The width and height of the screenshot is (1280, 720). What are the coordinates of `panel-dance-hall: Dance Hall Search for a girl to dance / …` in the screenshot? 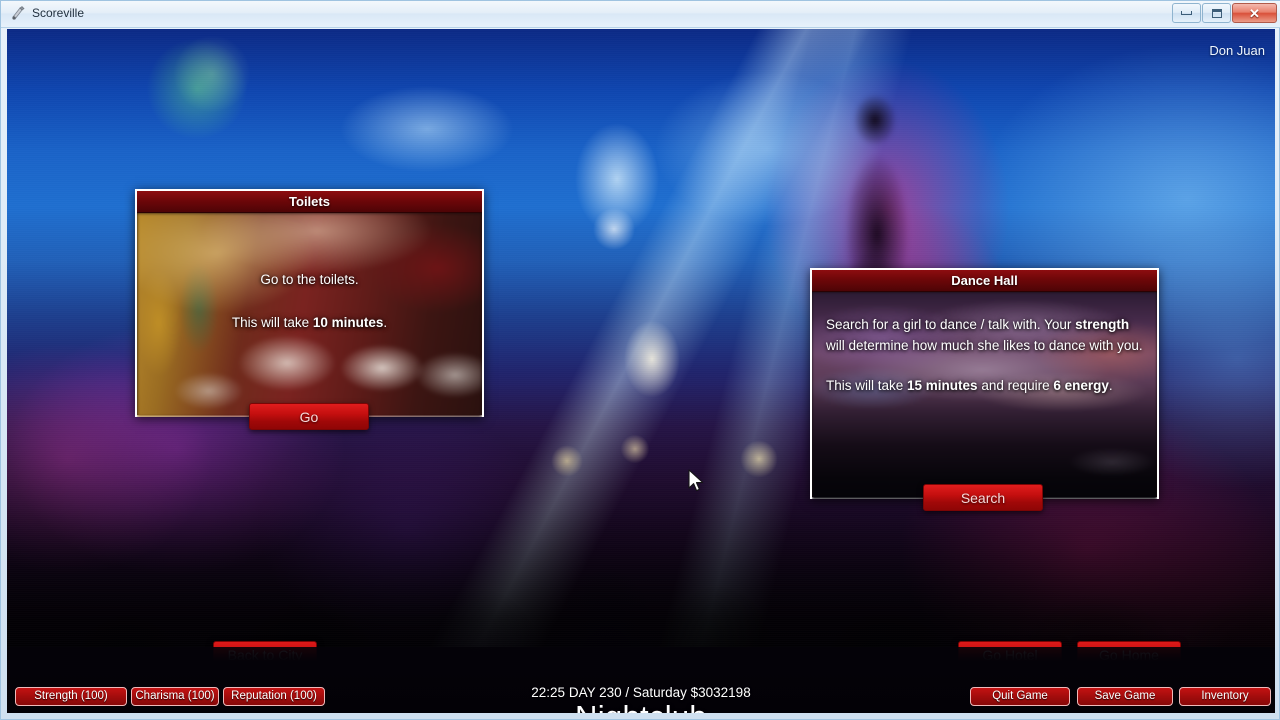 It's located at (984, 383).